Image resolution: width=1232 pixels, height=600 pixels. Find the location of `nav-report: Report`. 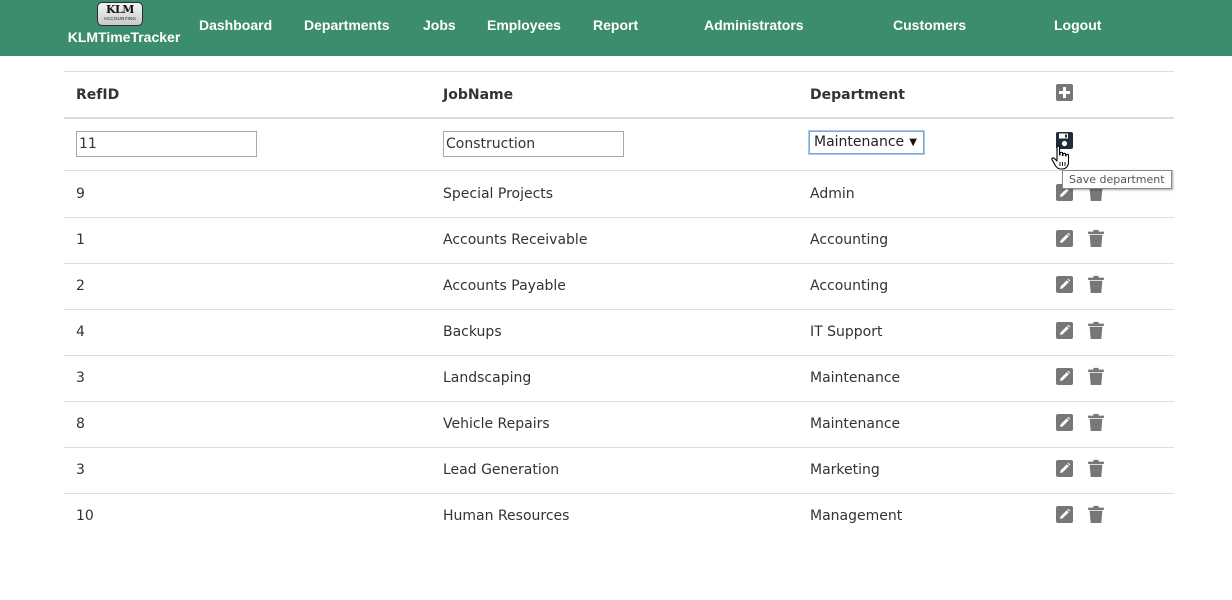

nav-report: Report is located at coordinates (615, 25).